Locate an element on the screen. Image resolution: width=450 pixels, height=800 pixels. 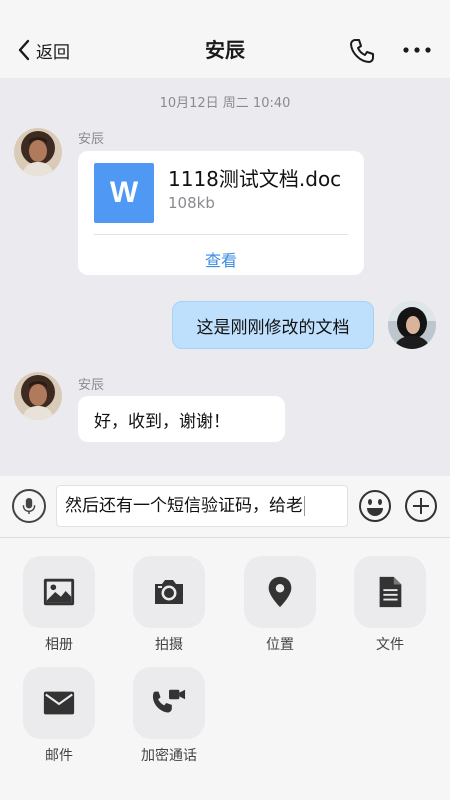
tool-camera: 拍摄 is located at coordinates (169, 605).